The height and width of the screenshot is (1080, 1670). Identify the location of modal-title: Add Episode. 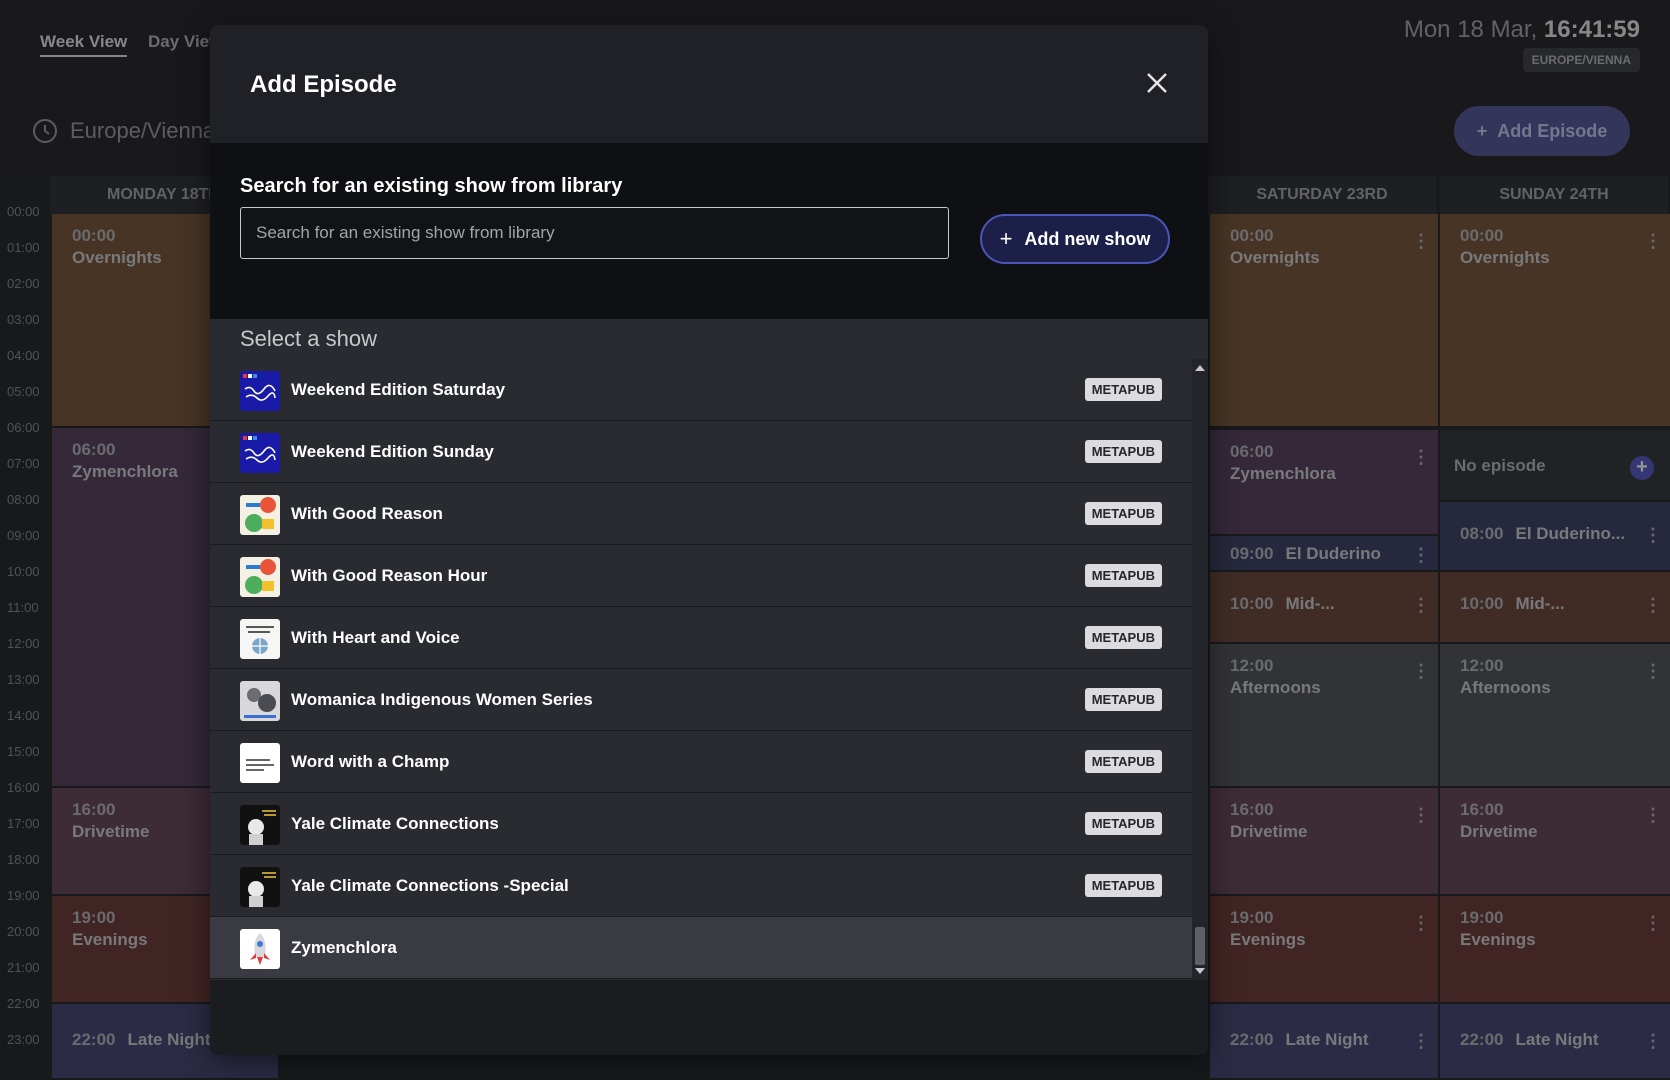
(323, 84).